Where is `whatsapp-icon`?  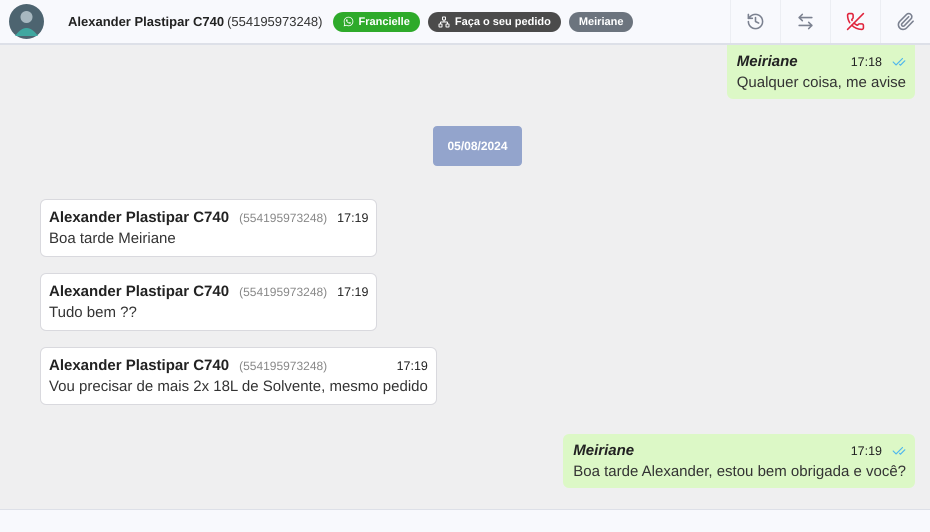
whatsapp-icon is located at coordinates (348, 21).